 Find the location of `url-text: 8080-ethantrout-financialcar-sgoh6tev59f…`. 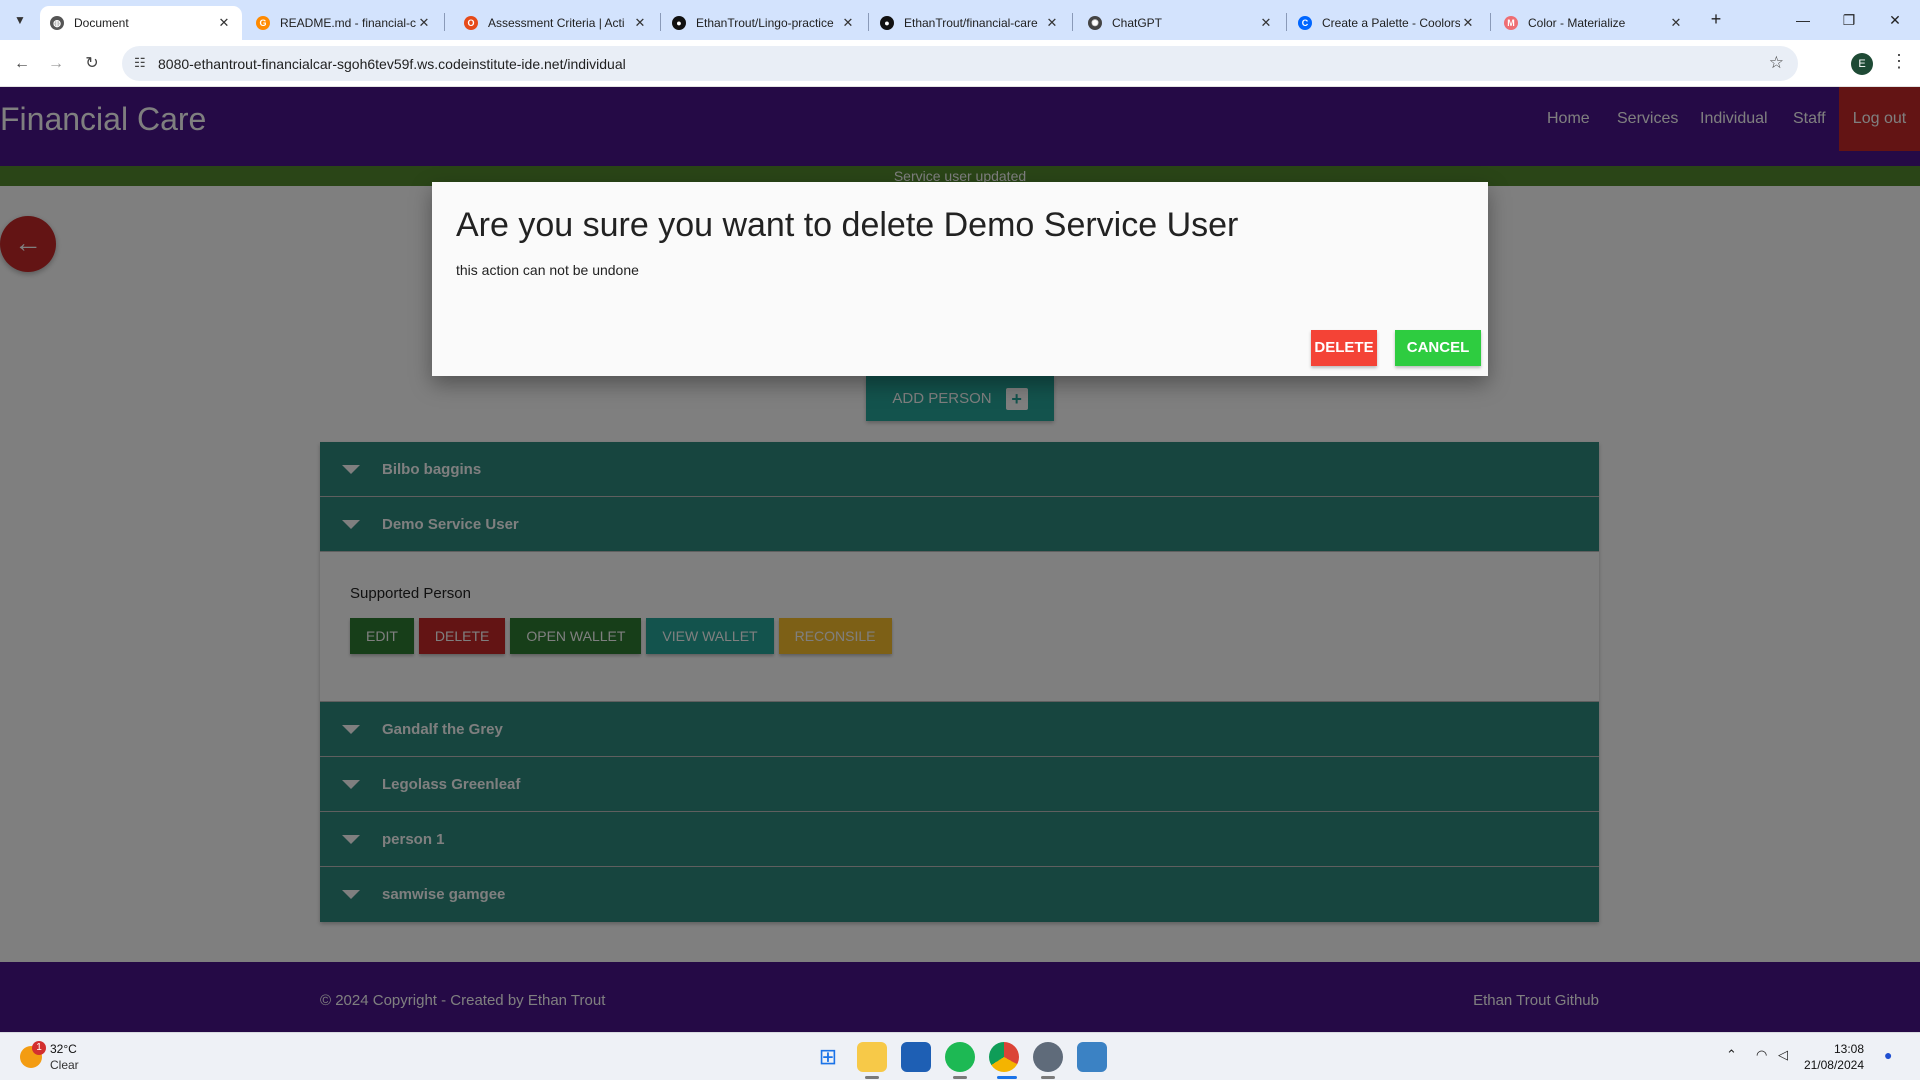

url-text: 8080-ethantrout-financialcar-sgoh6tev59f… is located at coordinates (392, 64).